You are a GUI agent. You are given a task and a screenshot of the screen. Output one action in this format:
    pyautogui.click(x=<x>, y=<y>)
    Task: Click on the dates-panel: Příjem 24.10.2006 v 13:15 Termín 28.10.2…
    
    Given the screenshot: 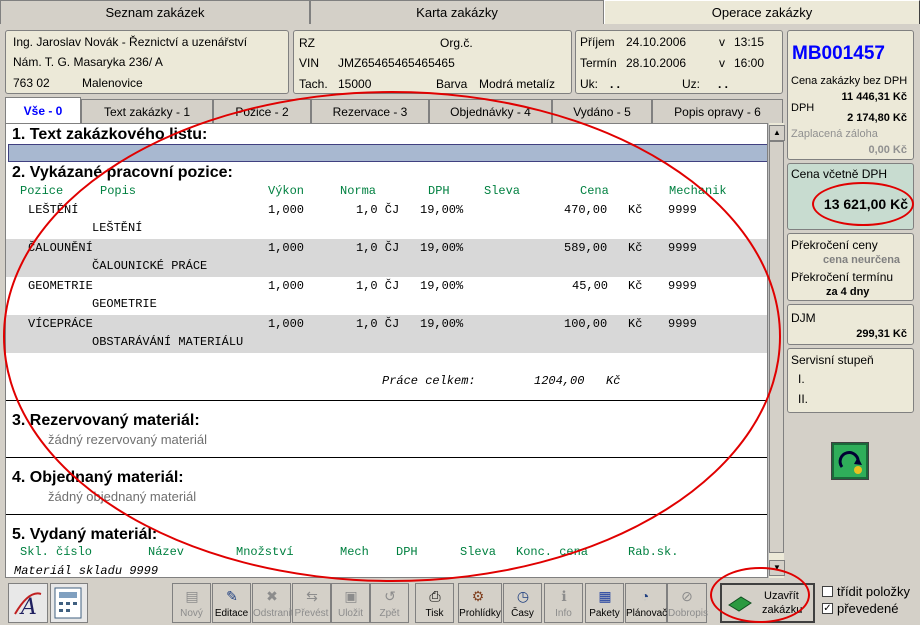 What is the action you would take?
    pyautogui.click(x=679, y=62)
    